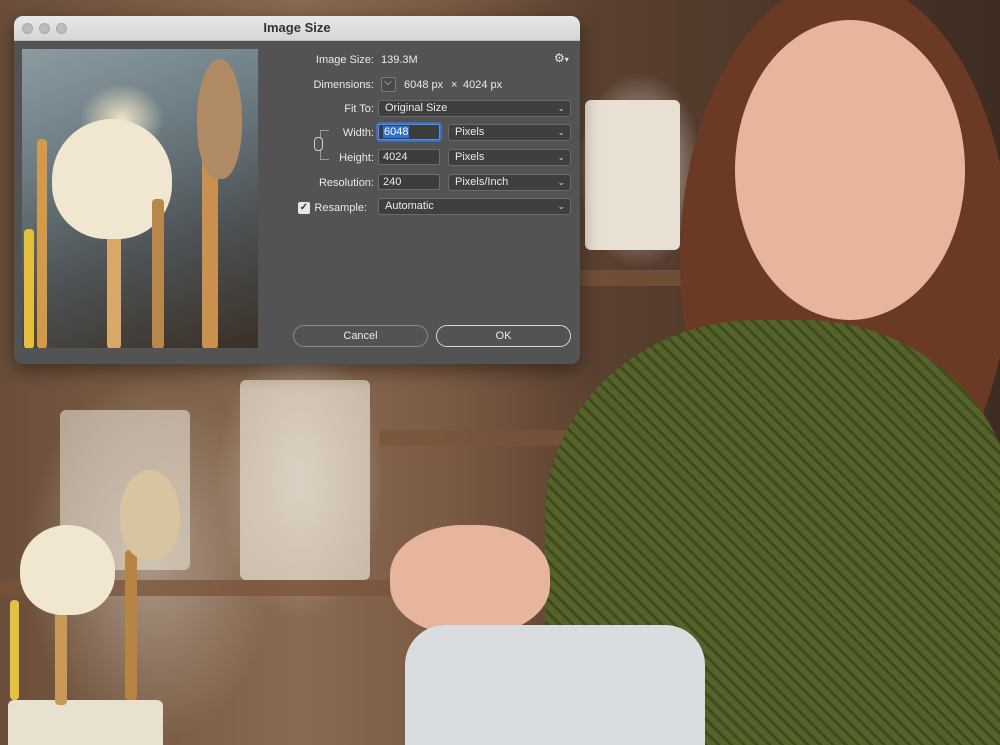 Image resolution: width=1000 pixels, height=745 pixels. Describe the element at coordinates (850, 170) in the screenshot. I see `face` at that location.